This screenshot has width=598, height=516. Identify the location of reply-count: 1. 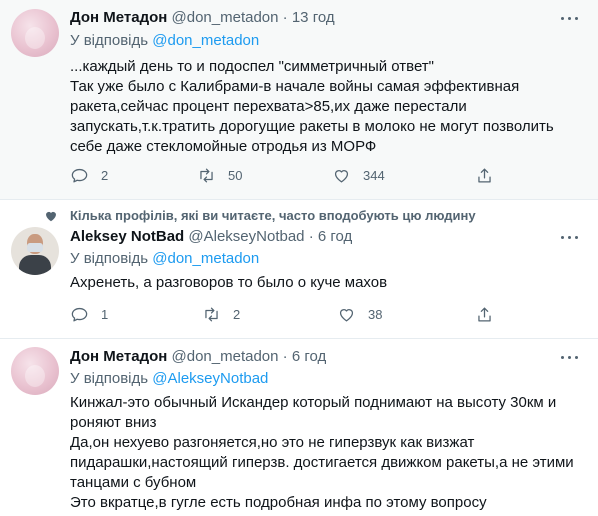
(105, 314).